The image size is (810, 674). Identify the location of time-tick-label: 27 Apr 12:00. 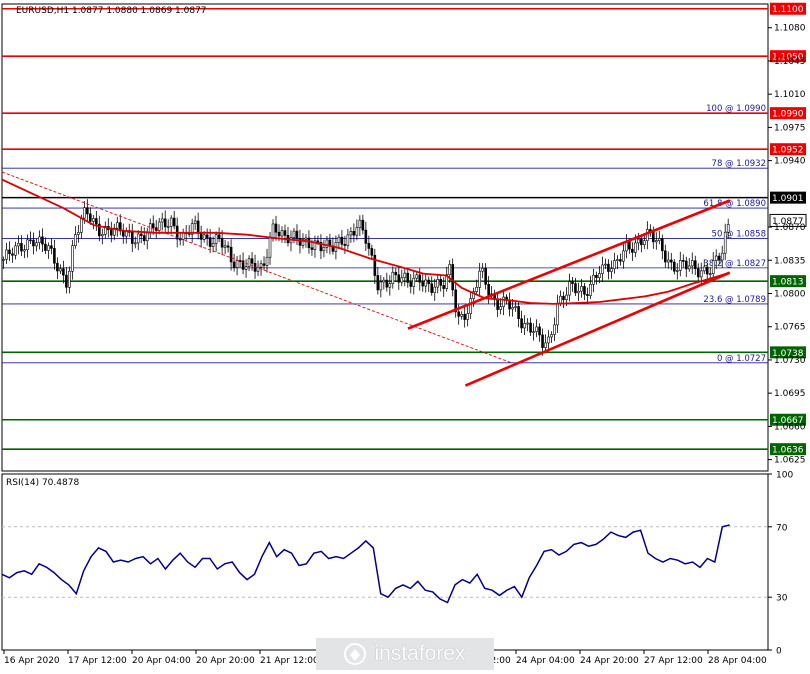
(673, 661).